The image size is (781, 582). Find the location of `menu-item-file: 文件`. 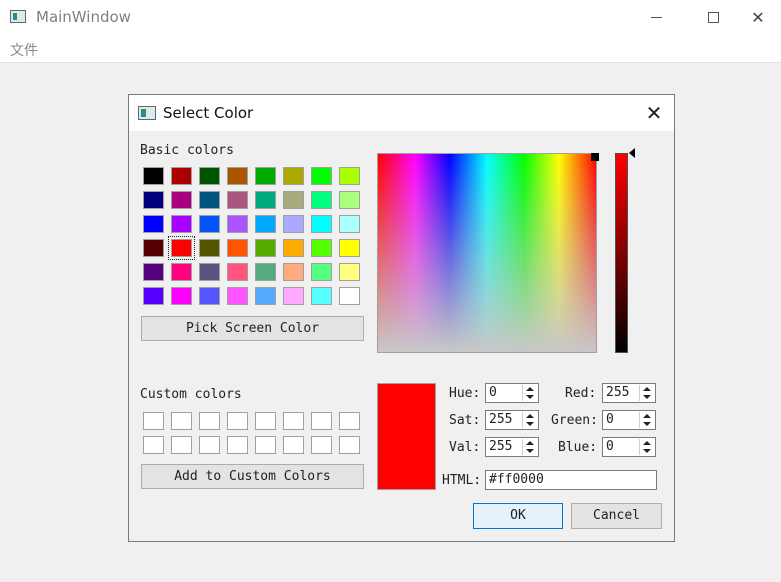

menu-item-file: 文件 is located at coordinates (24, 50).